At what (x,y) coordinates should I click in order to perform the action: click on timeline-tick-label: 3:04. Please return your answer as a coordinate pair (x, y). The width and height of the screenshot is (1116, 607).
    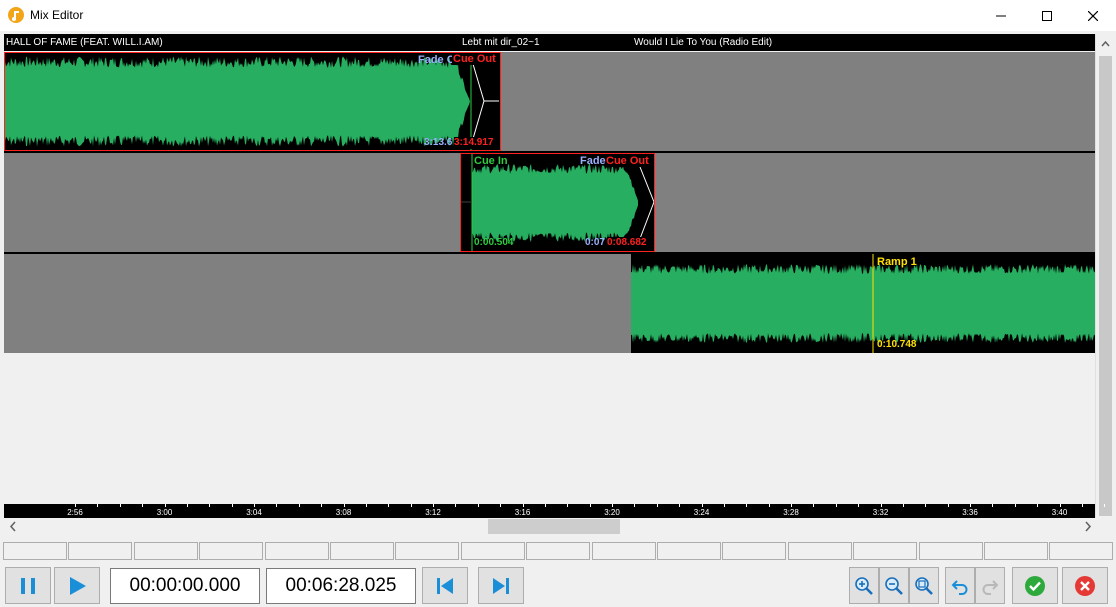
    Looking at the image, I should click on (254, 512).